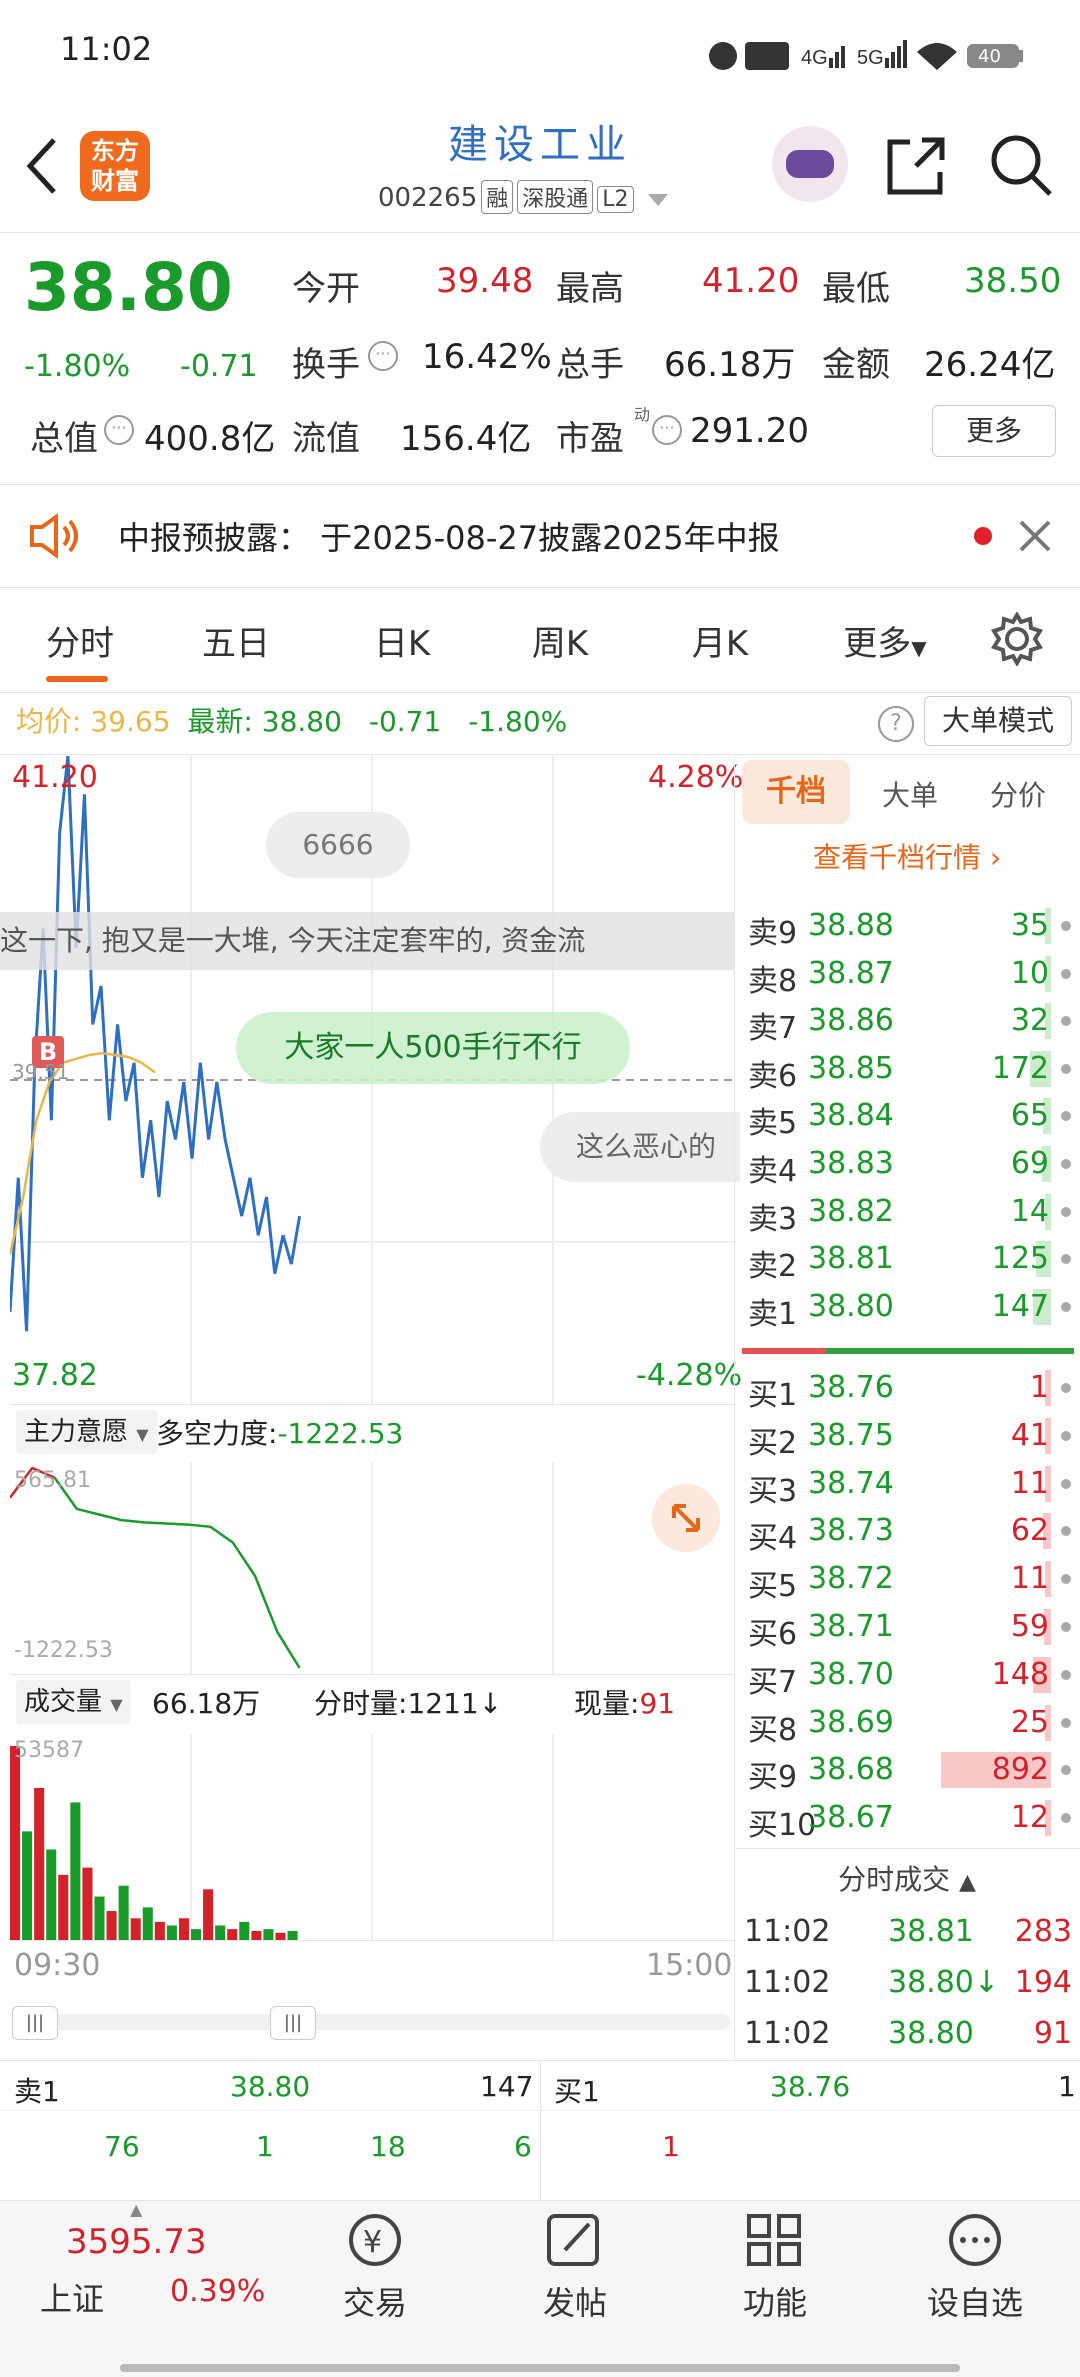 This screenshot has height=2377, width=1080. What do you see at coordinates (136, 2242) in the screenshot?
I see `index-value: 3595.73` at bounding box center [136, 2242].